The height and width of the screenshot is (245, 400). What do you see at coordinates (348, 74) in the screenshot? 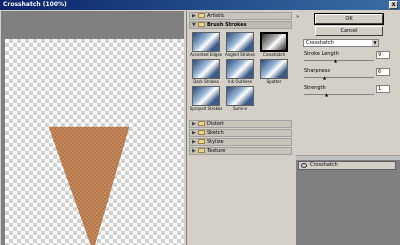
I see `param-sharpness: Sharpness 6 ▲` at bounding box center [348, 74].